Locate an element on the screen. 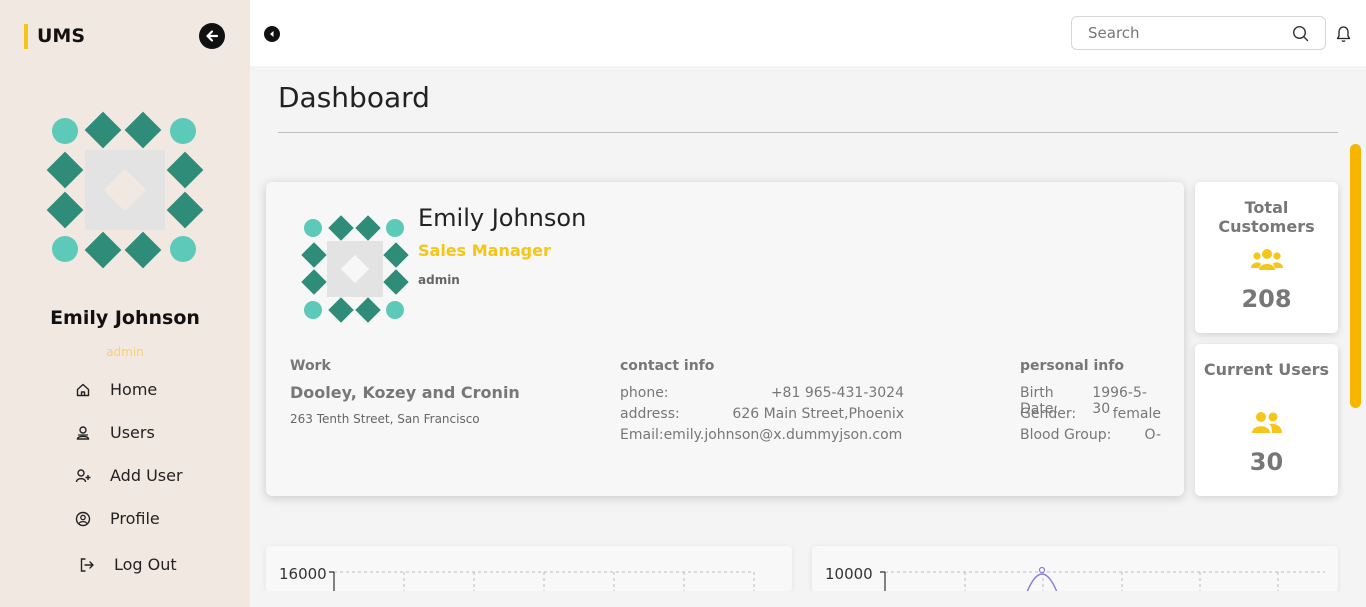  user-avatar is located at coordinates (125, 190).